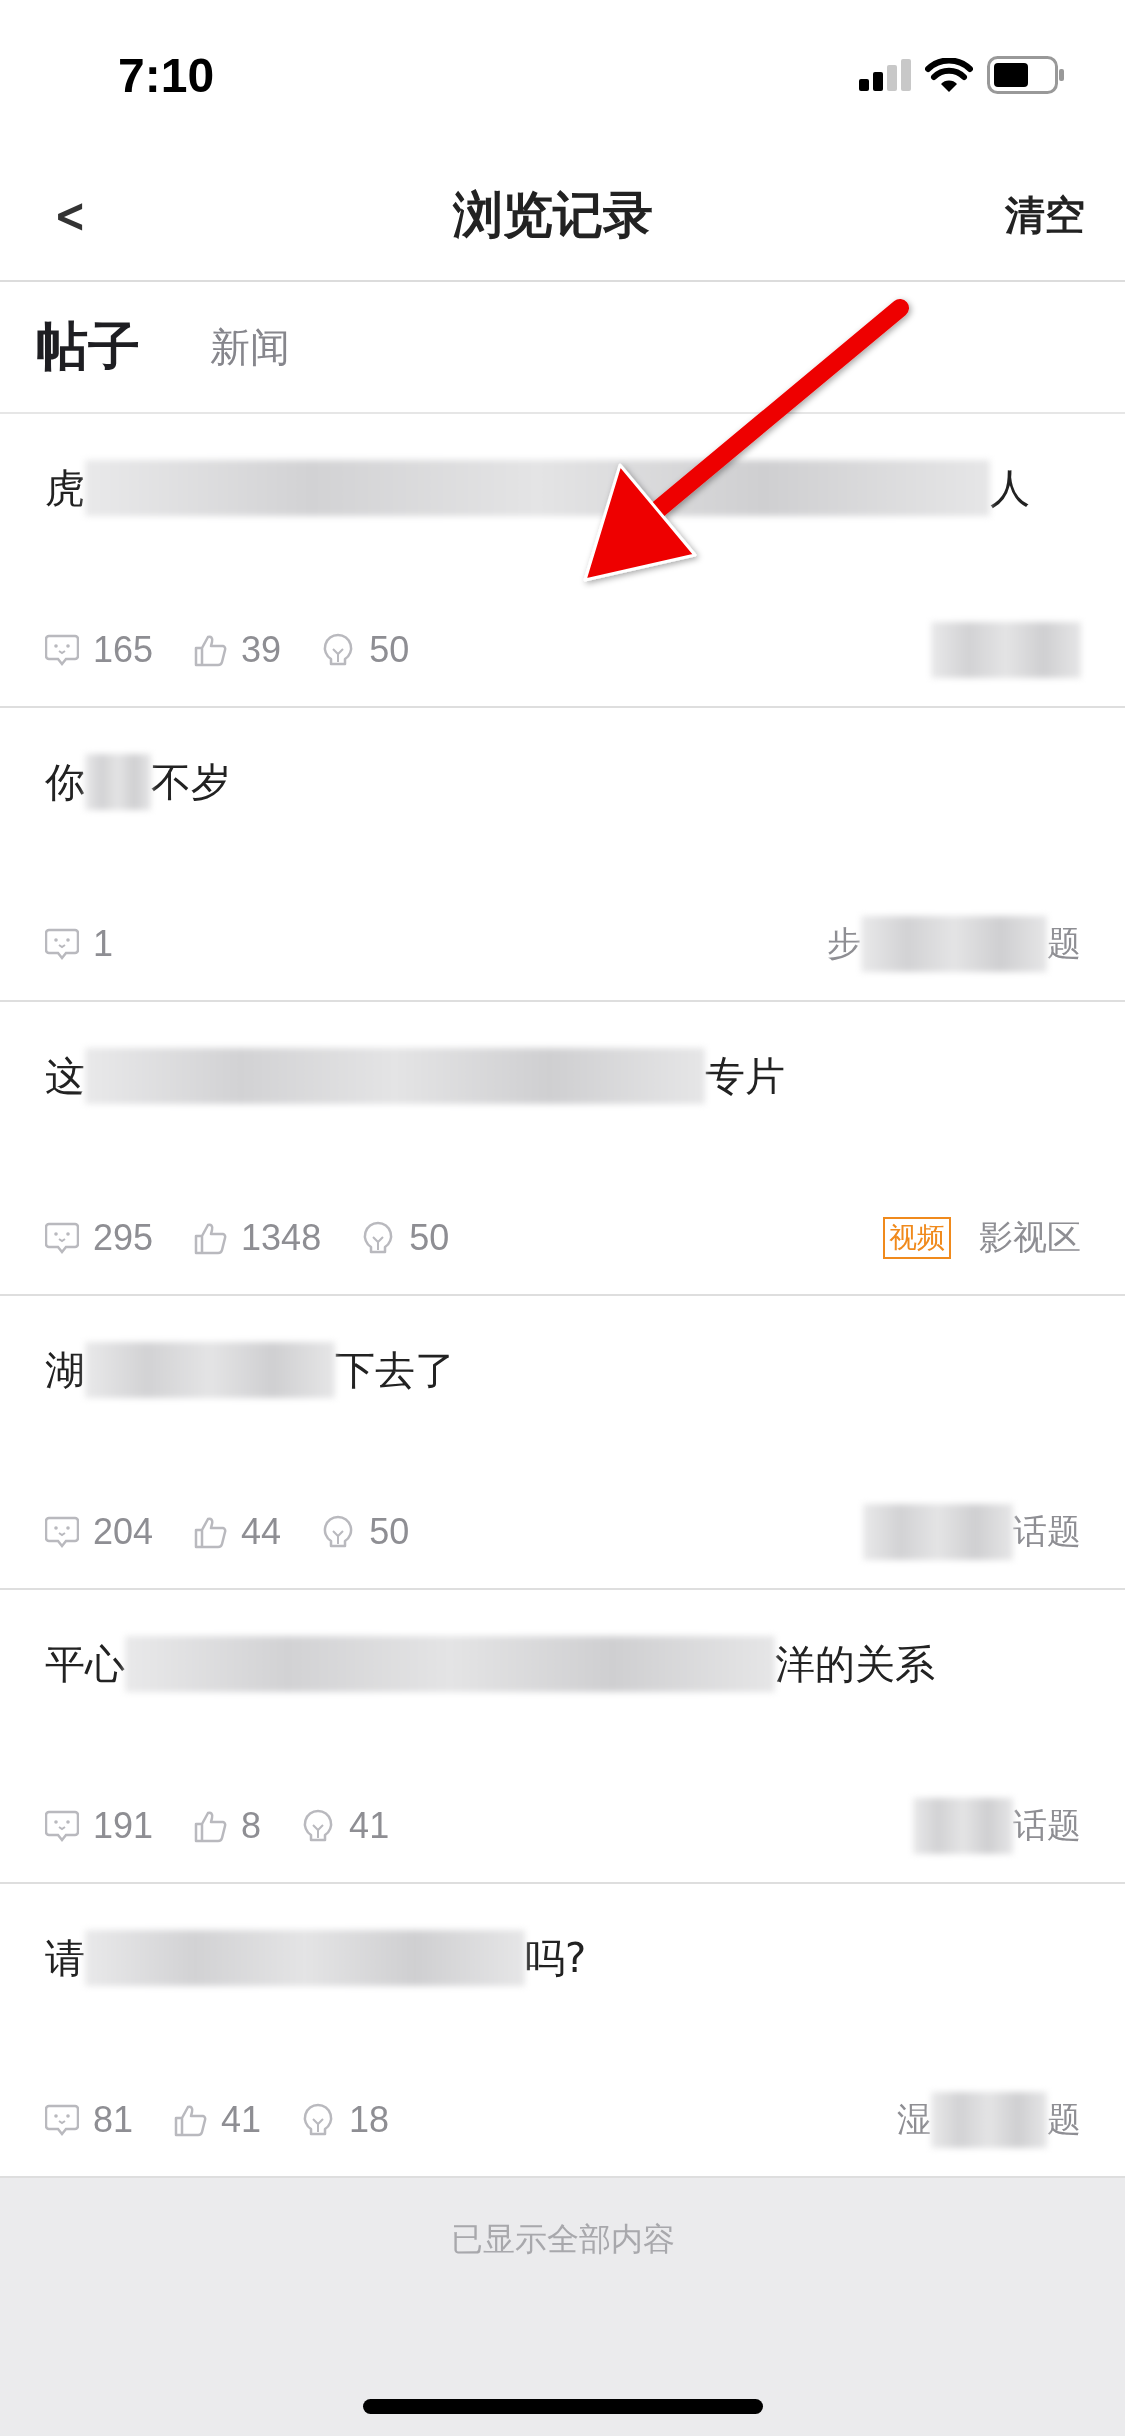  What do you see at coordinates (844, 943) in the screenshot?
I see `topic-label: 步` at bounding box center [844, 943].